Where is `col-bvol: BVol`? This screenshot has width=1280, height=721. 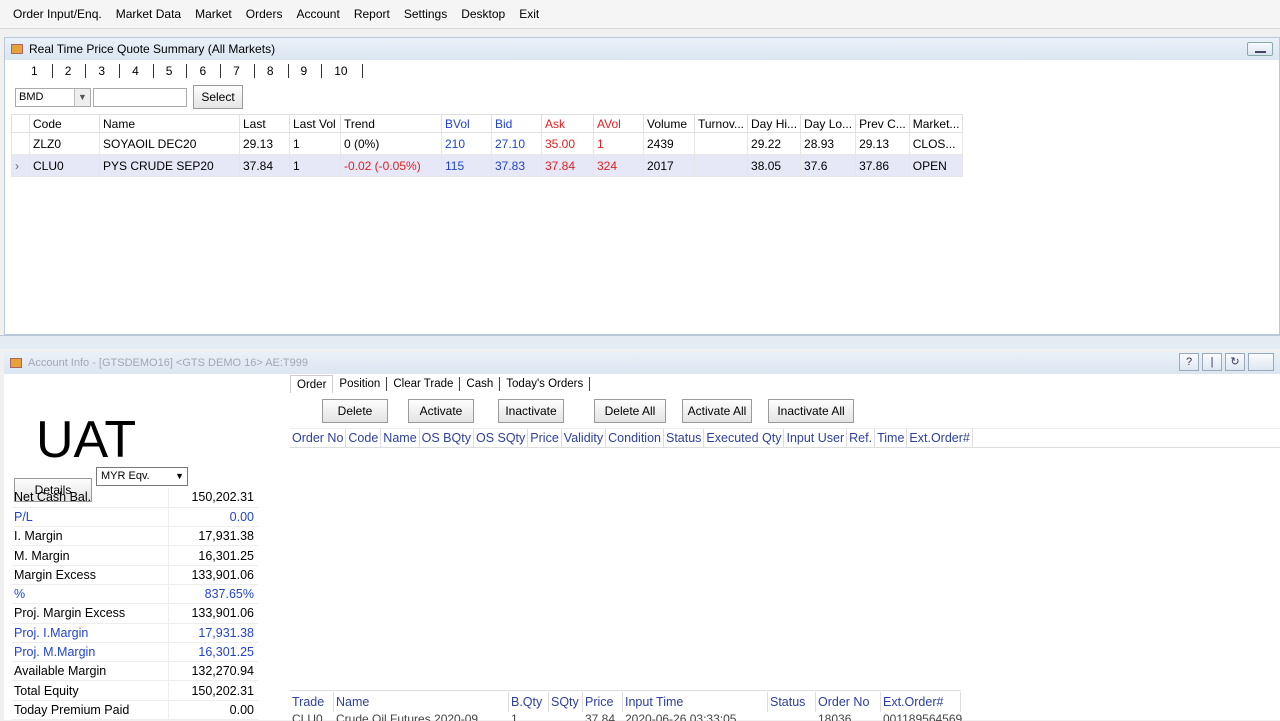 col-bvol: BVol is located at coordinates (466, 123).